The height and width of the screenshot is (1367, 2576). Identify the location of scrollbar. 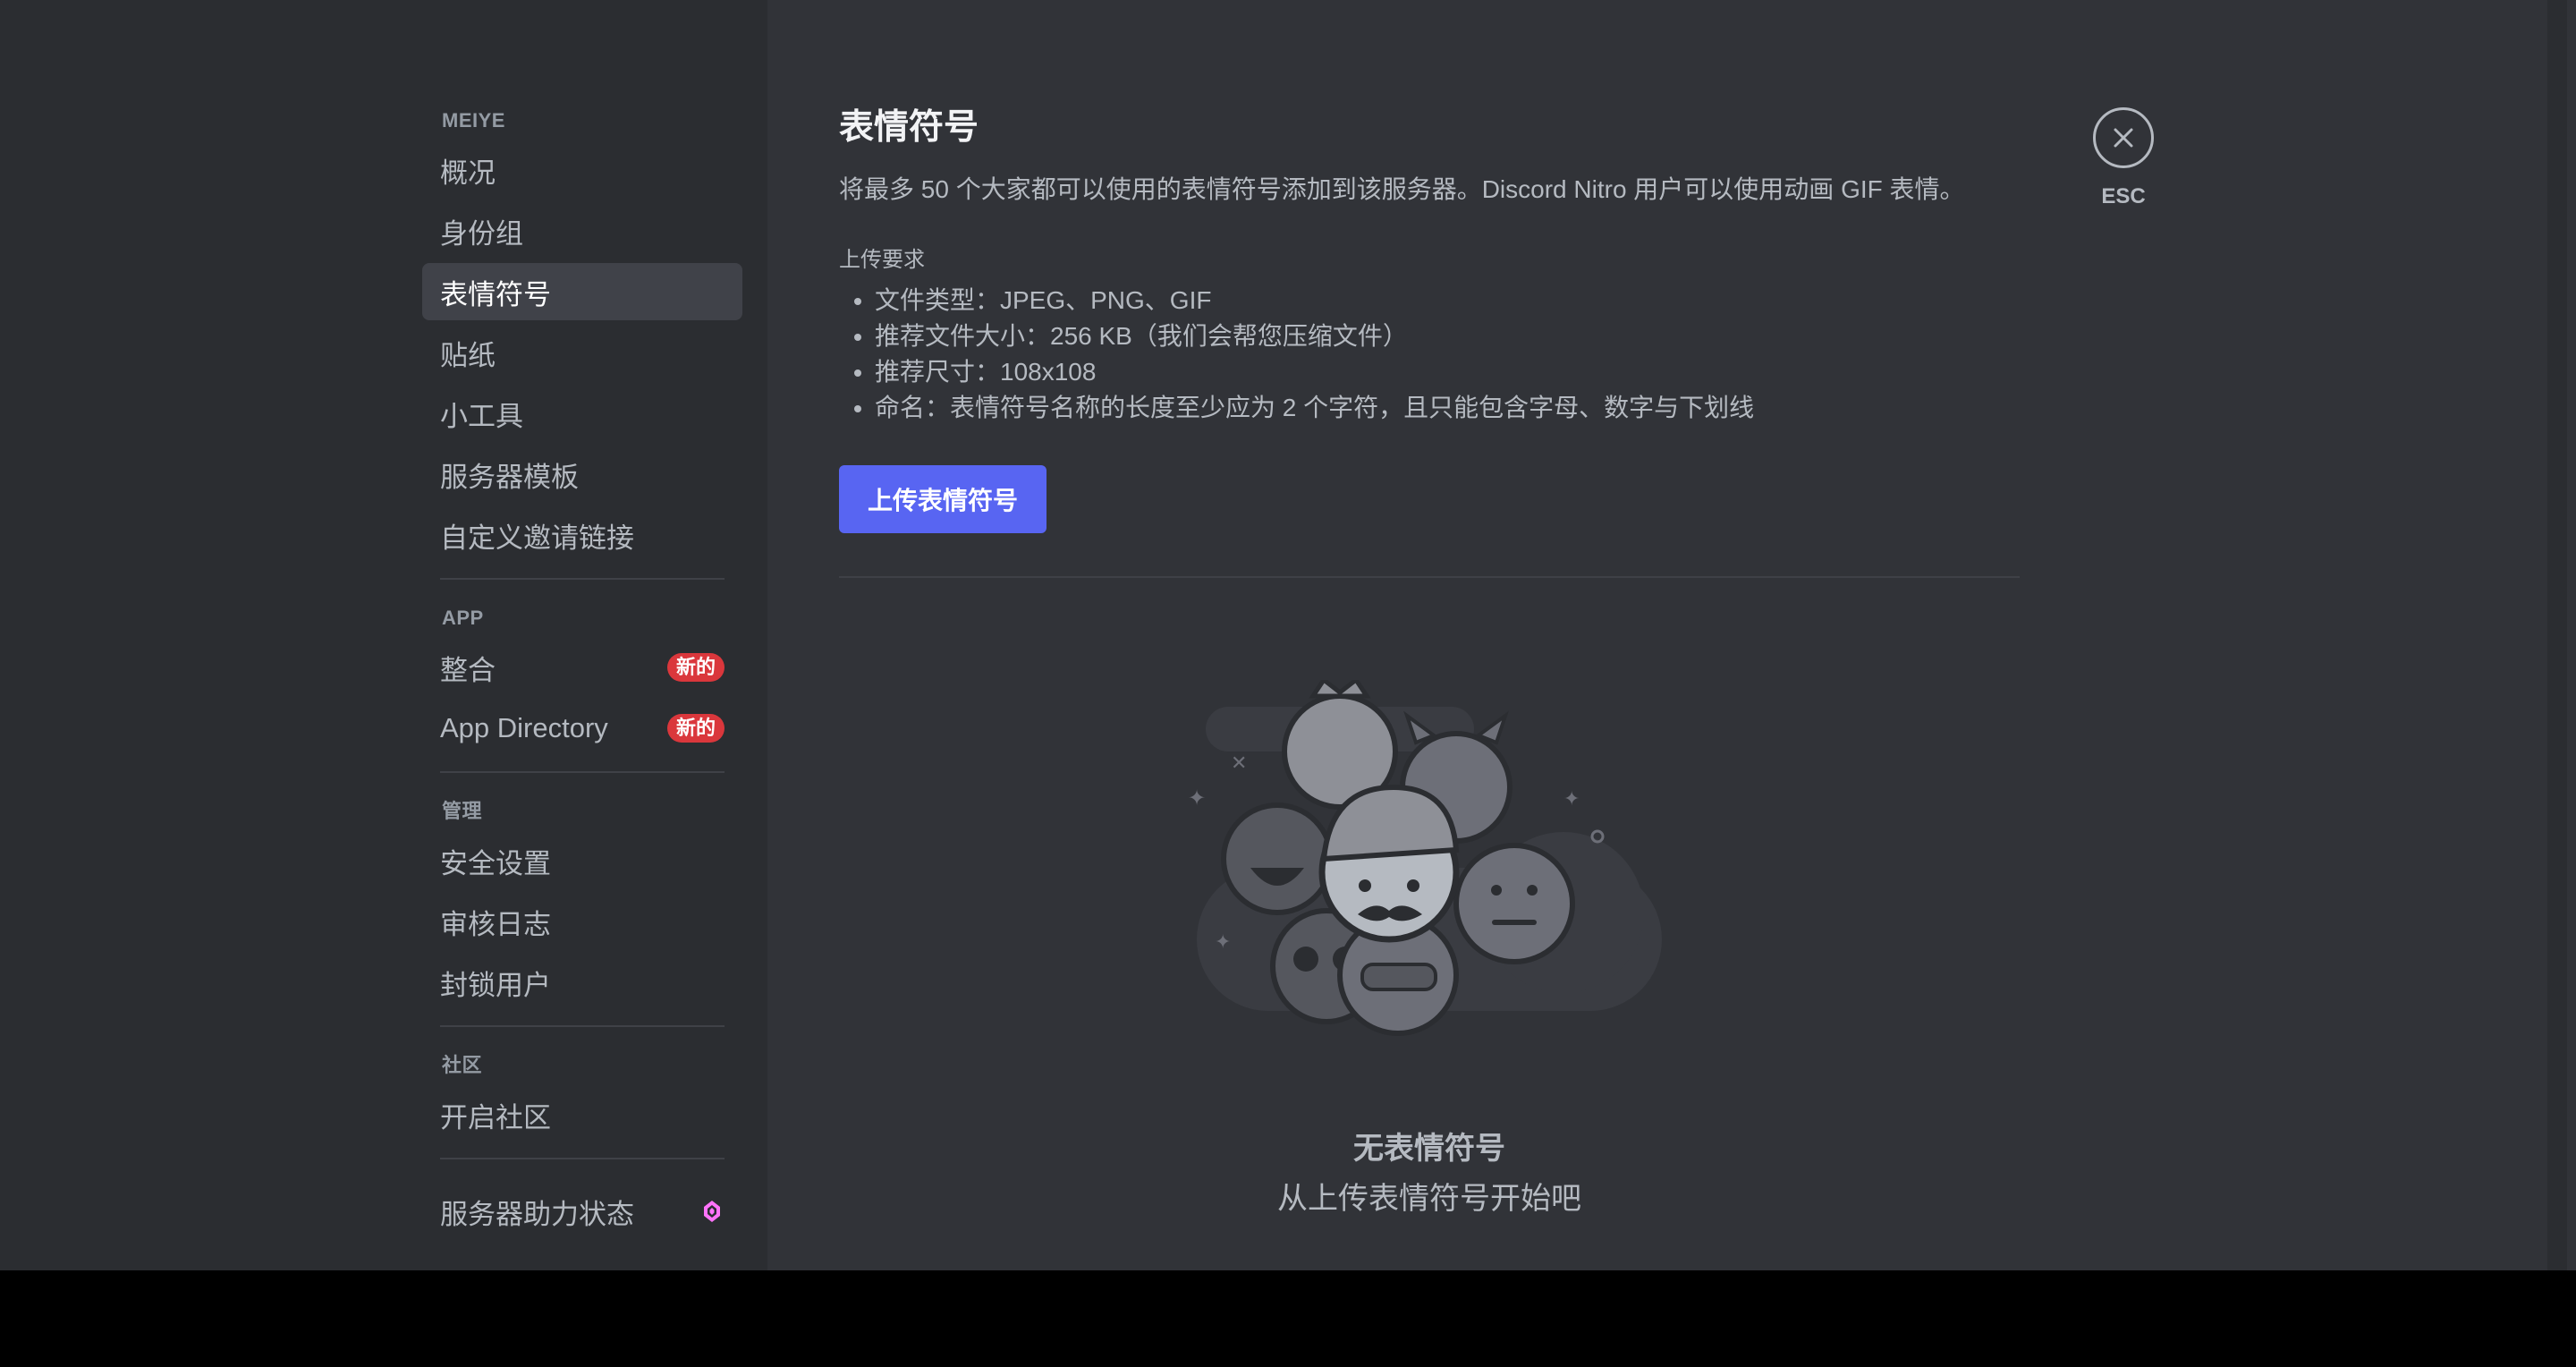
(2557, 635).